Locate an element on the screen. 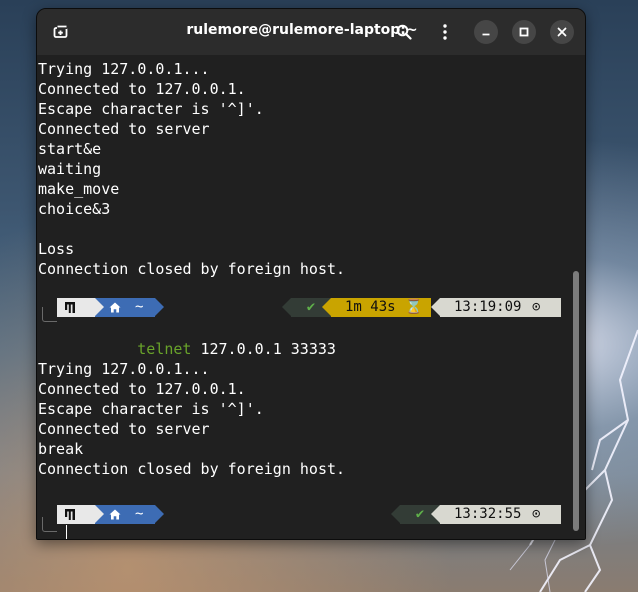 The height and width of the screenshot is (592, 638). close-button is located at coordinates (562, 32).